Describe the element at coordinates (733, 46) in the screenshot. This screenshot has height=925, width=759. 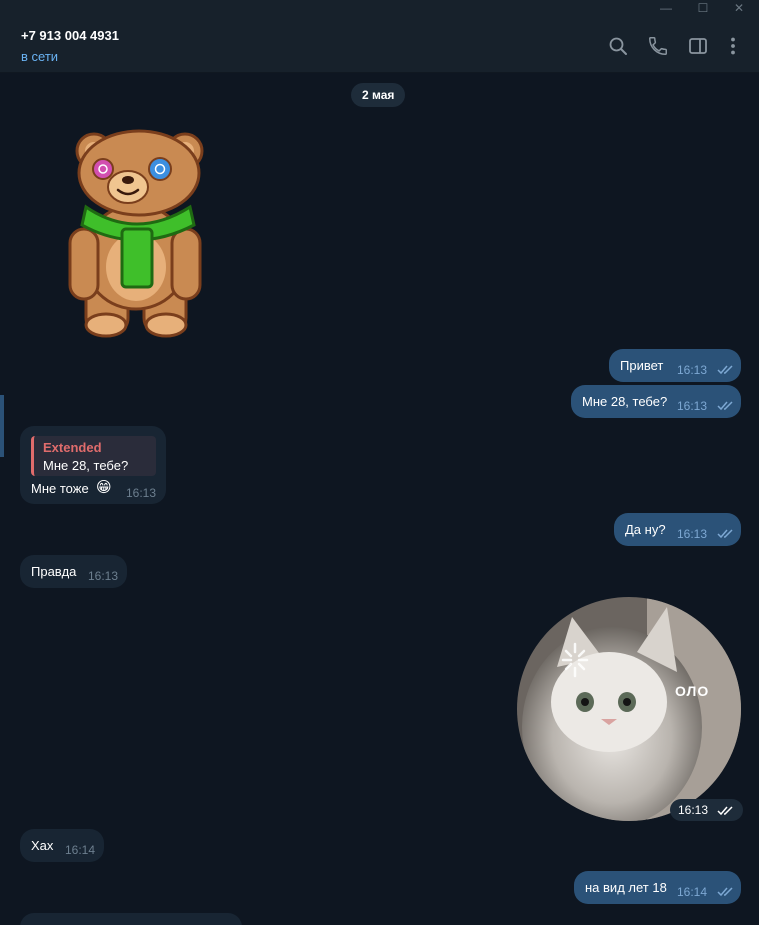
I see `more-icon` at that location.